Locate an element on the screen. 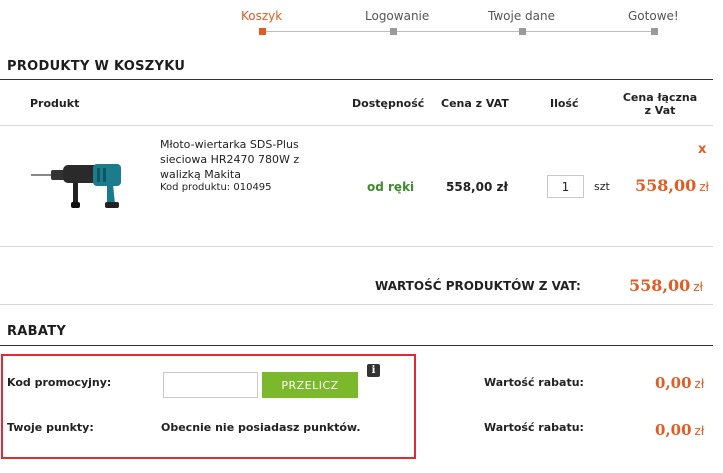 The height and width of the screenshot is (473, 723). points-label: Twoje punkty: is located at coordinates (50, 427).